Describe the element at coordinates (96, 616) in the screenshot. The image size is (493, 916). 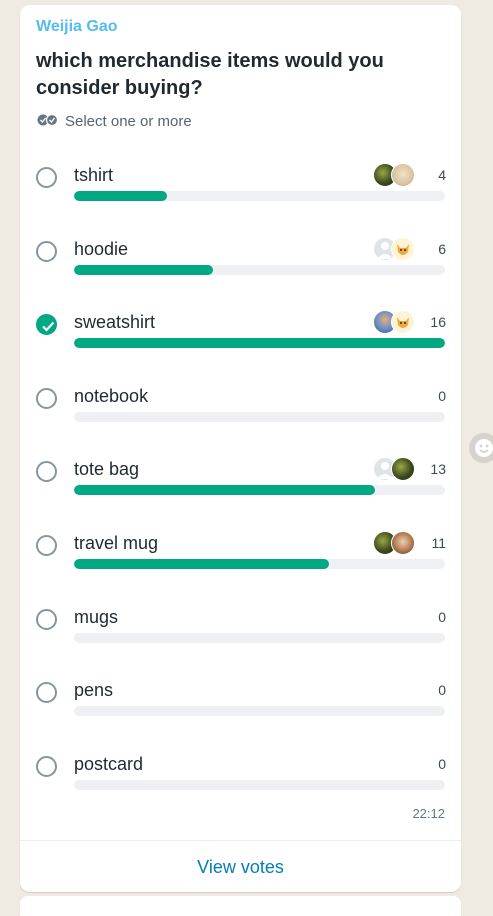
I see `option-label: mugs` at that location.